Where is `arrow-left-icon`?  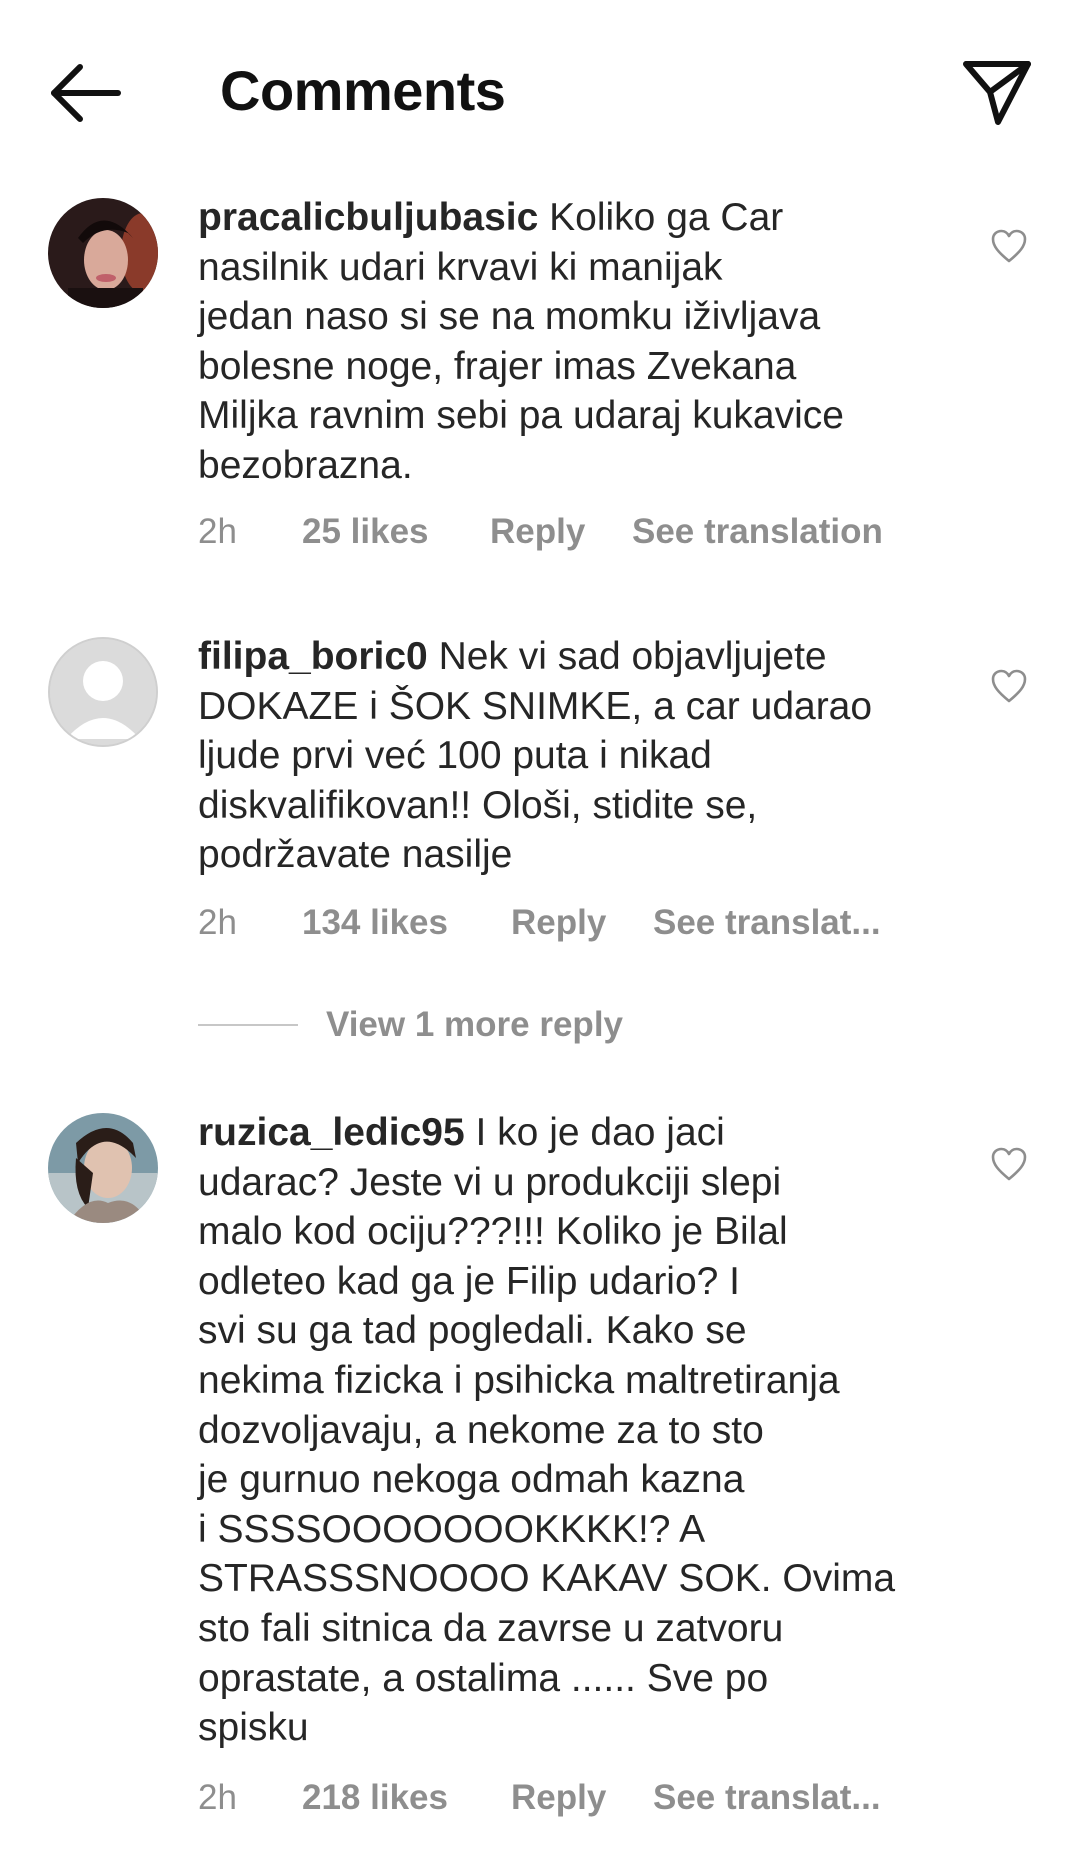 arrow-left-icon is located at coordinates (86, 93).